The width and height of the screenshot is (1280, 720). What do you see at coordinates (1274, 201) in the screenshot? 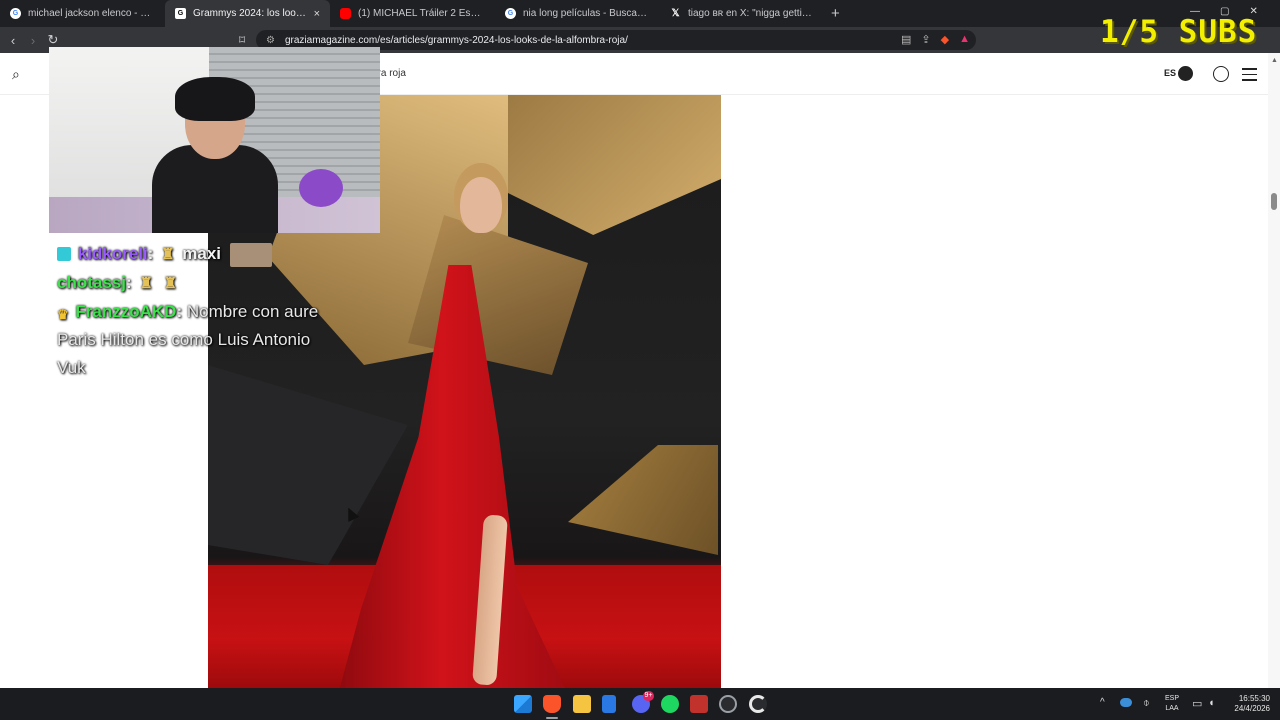
I see `scroll-thumb` at bounding box center [1274, 201].